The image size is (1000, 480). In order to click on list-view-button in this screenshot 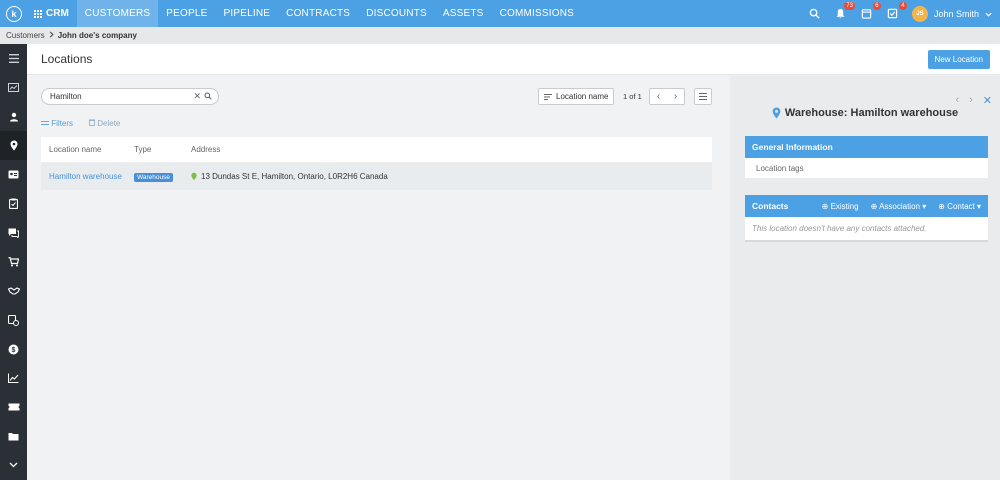, I will do `click(703, 96)`.